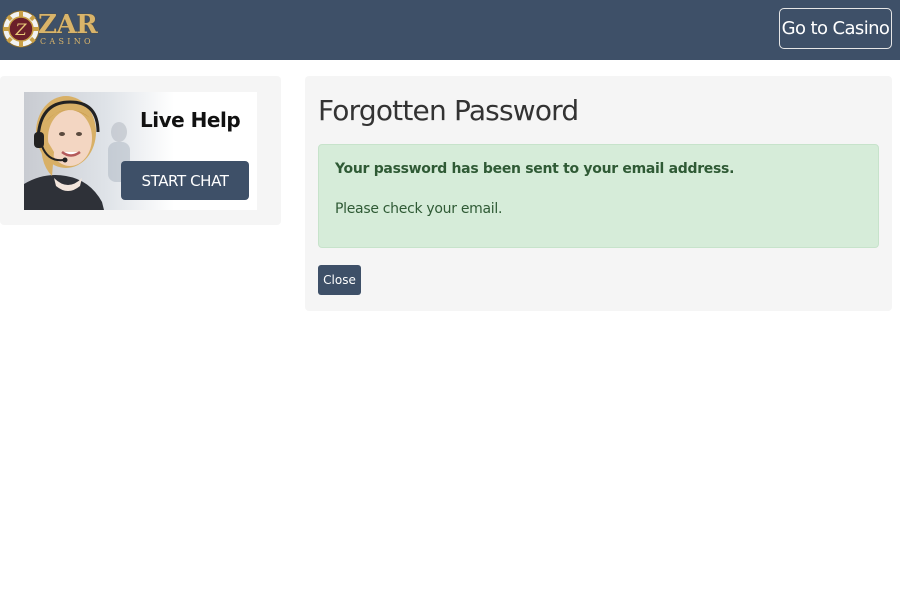 The height and width of the screenshot is (600, 900). What do you see at coordinates (448, 110) in the screenshot?
I see `page-title: Forgotten Password` at bounding box center [448, 110].